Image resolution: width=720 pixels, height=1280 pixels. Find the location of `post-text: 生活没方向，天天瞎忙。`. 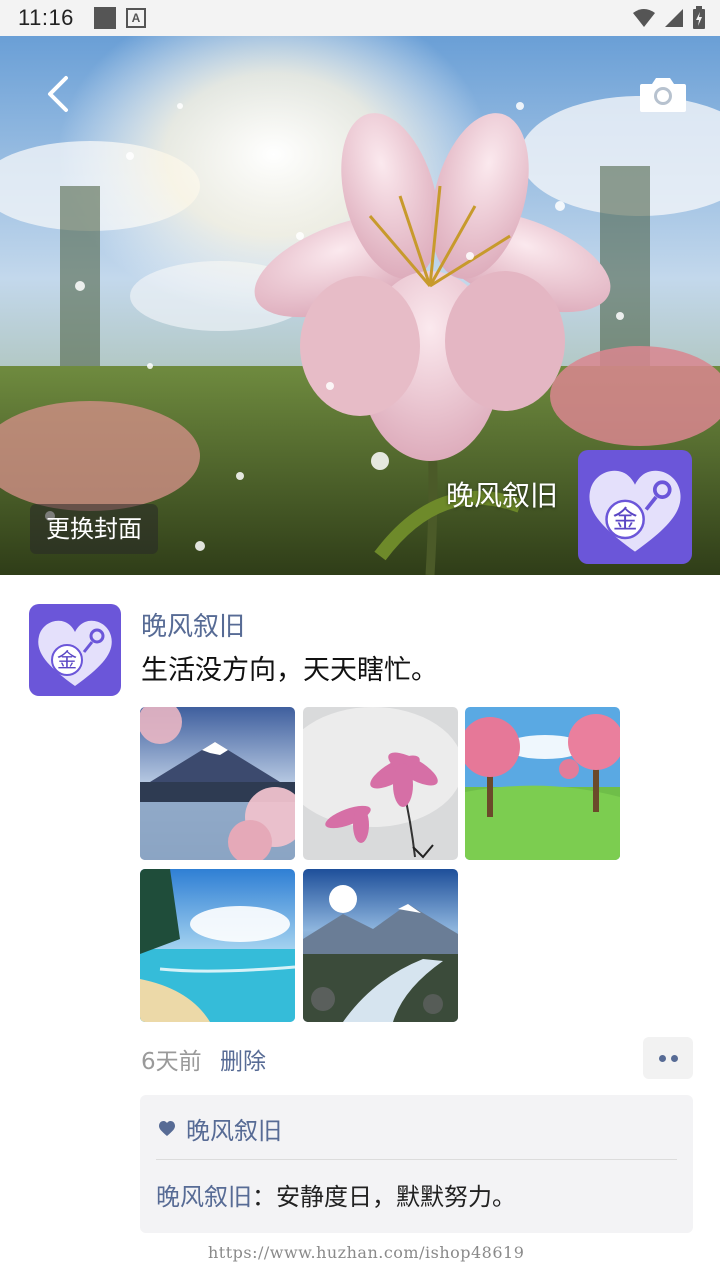

post-text: 生活没方向，天天瞎忙。 is located at coordinates (289, 670).